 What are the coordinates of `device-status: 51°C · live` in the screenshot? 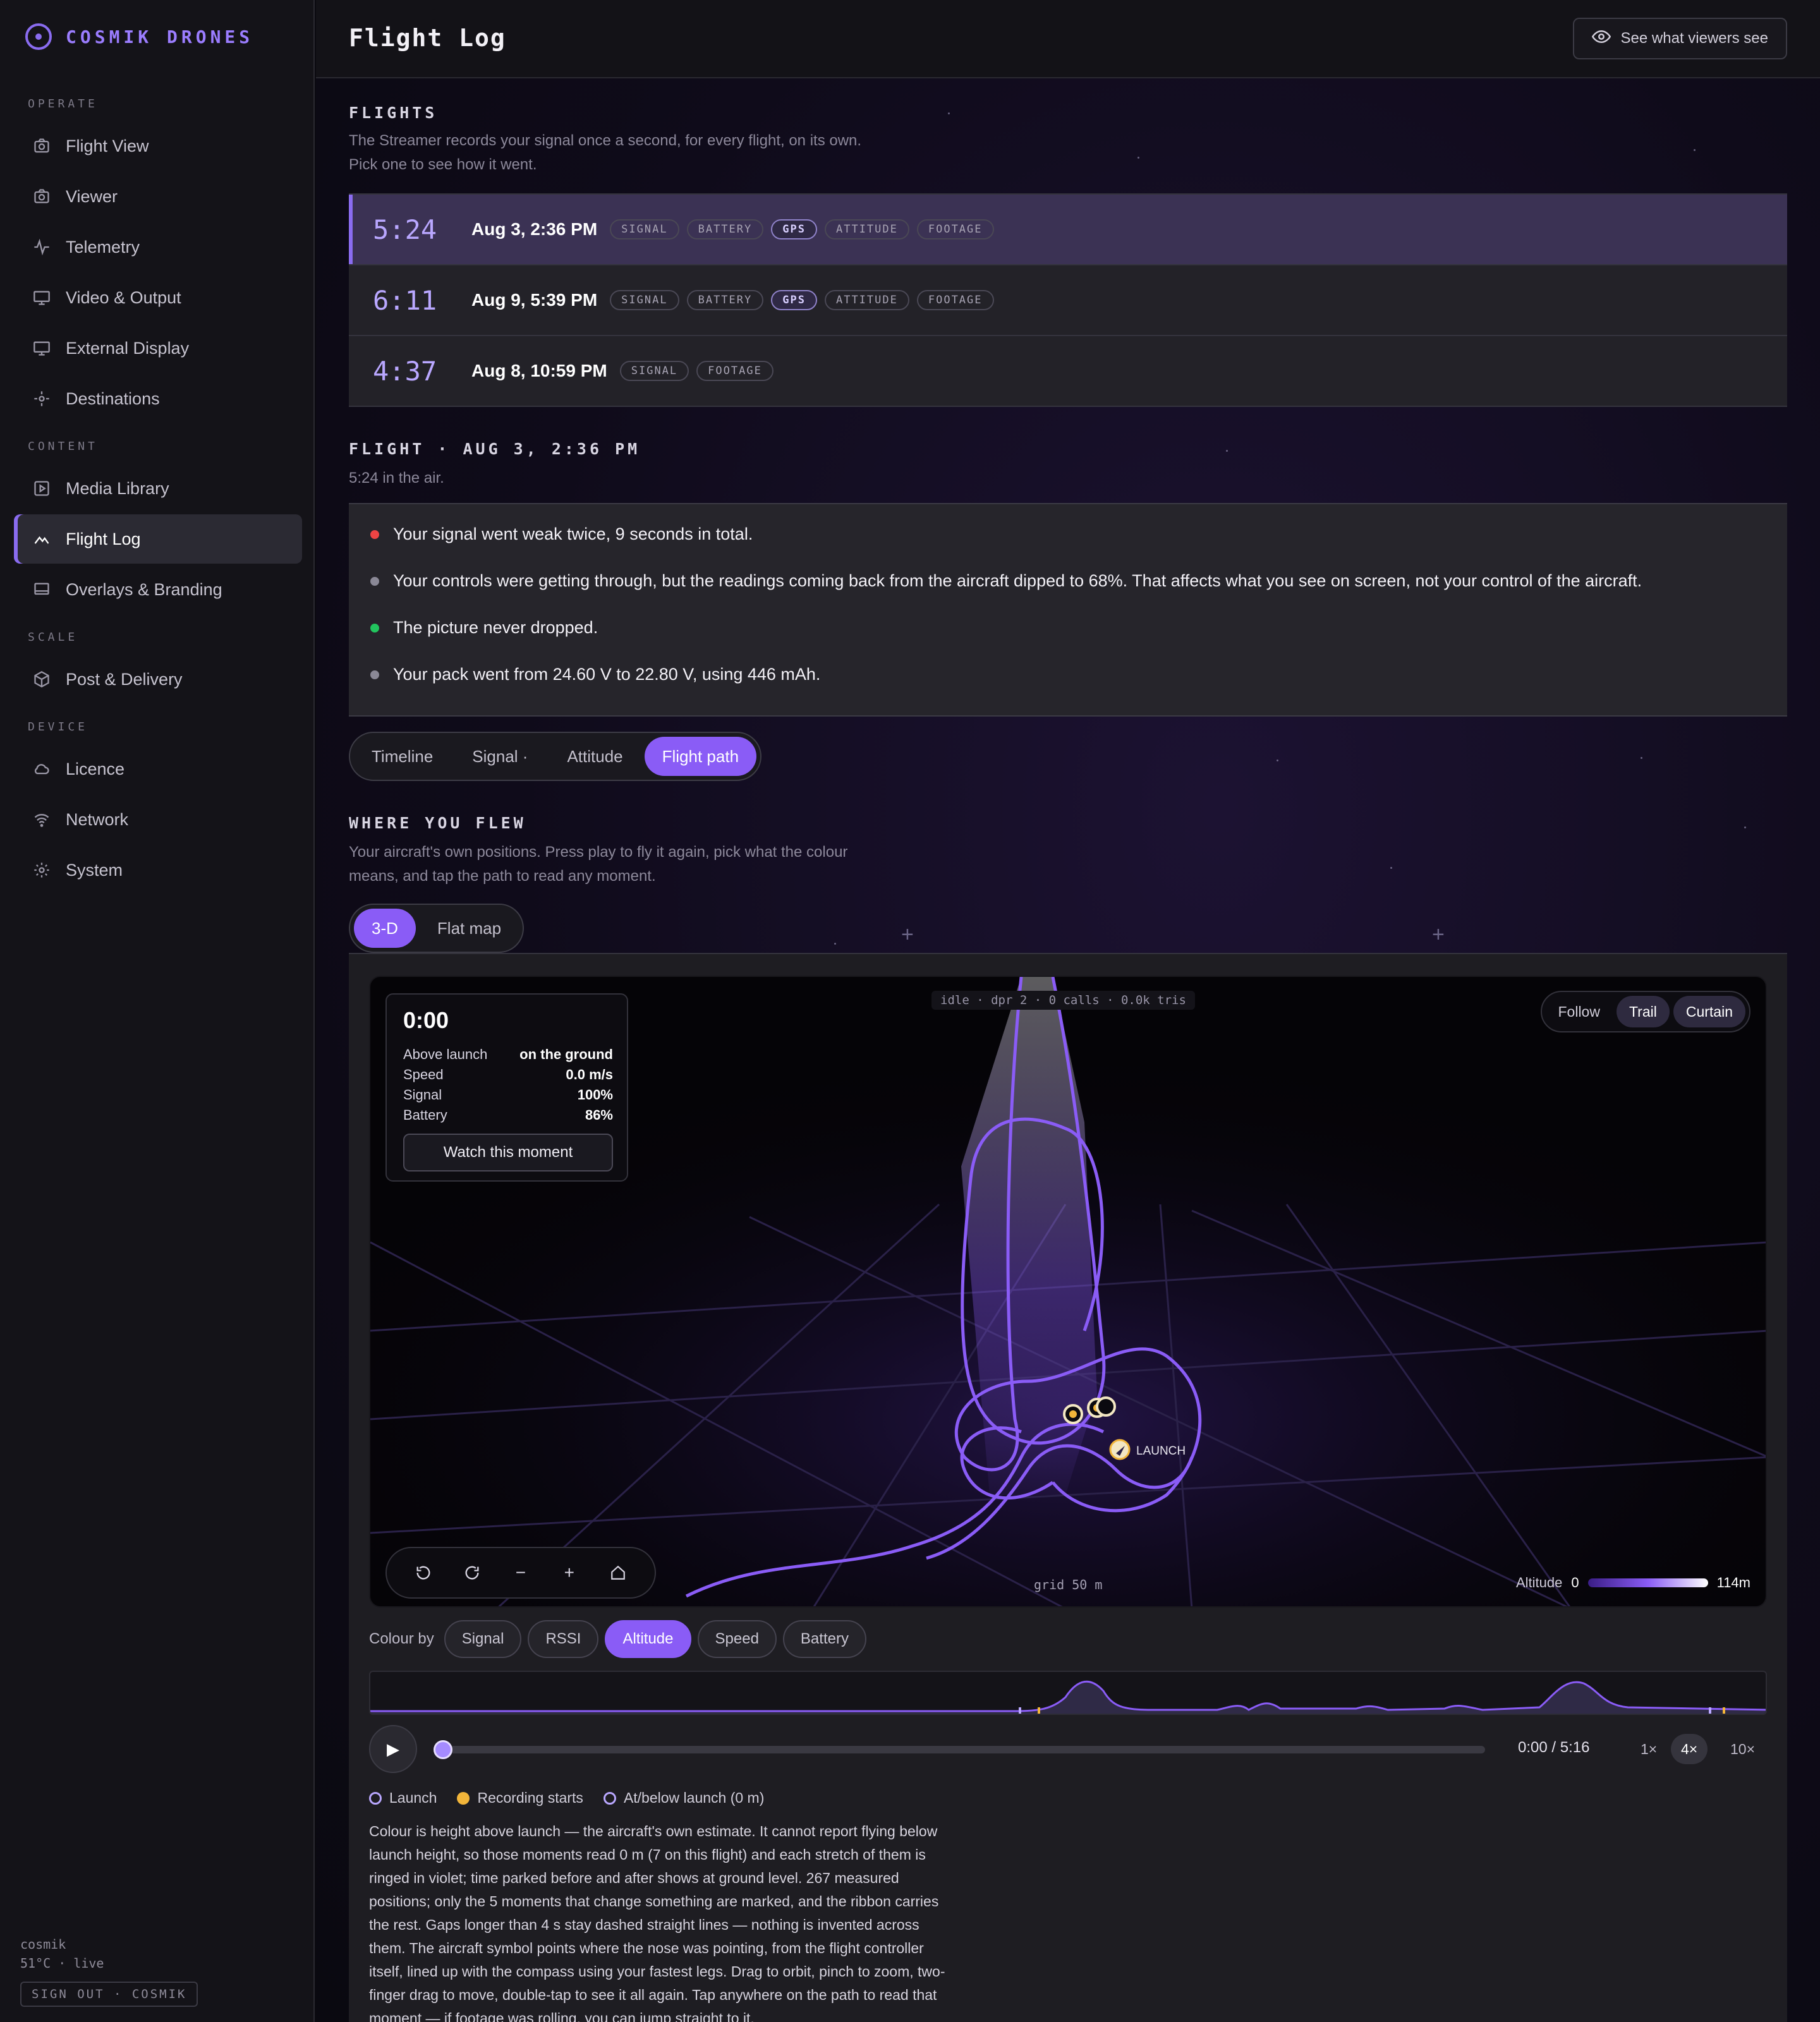 It's located at (62, 1963).